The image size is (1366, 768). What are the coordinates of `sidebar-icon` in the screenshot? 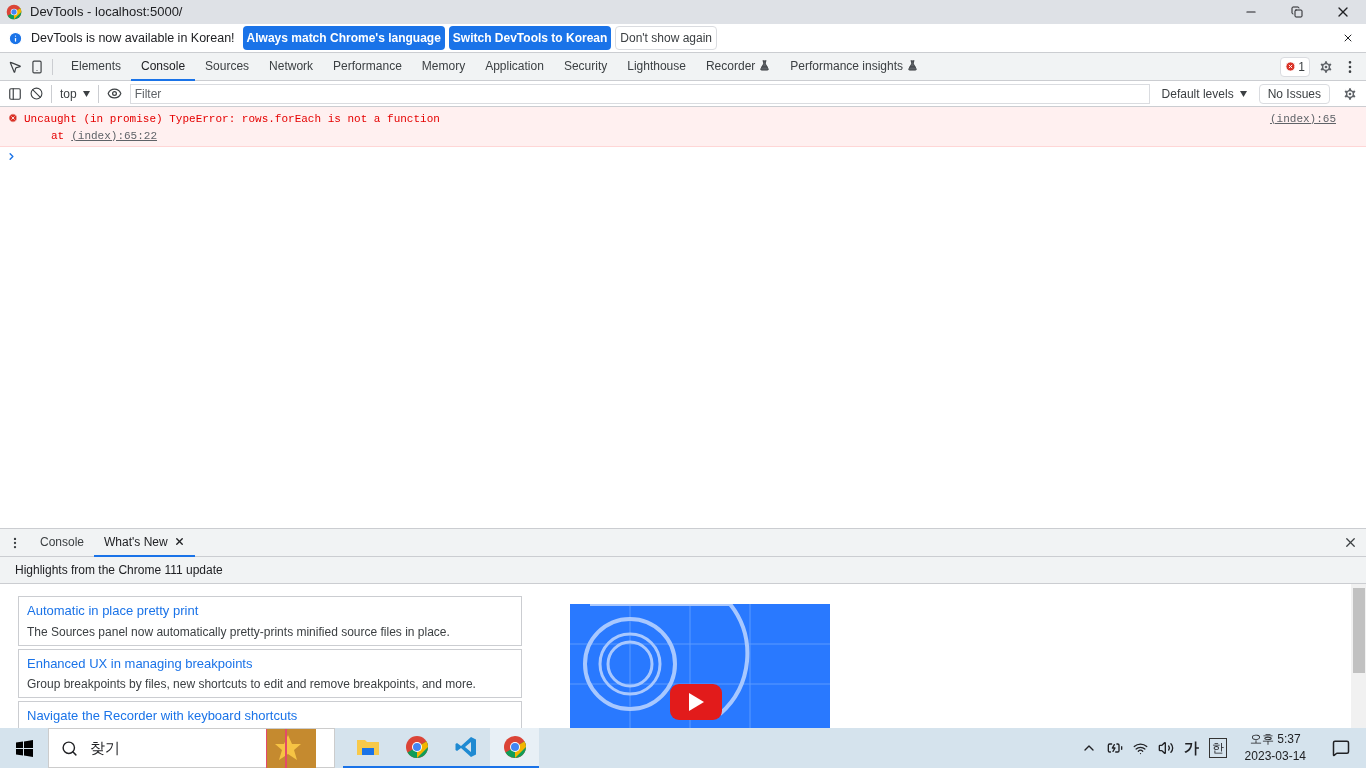 It's located at (15, 93).